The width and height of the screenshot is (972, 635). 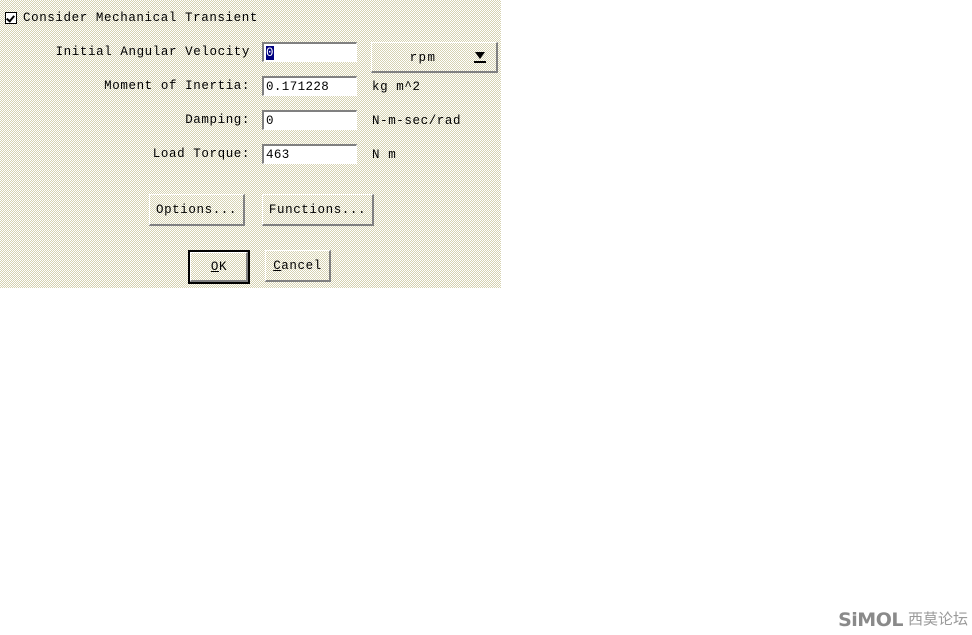 I want to click on unit-label-damping: N-m-sec/rad, so click(x=417, y=121).